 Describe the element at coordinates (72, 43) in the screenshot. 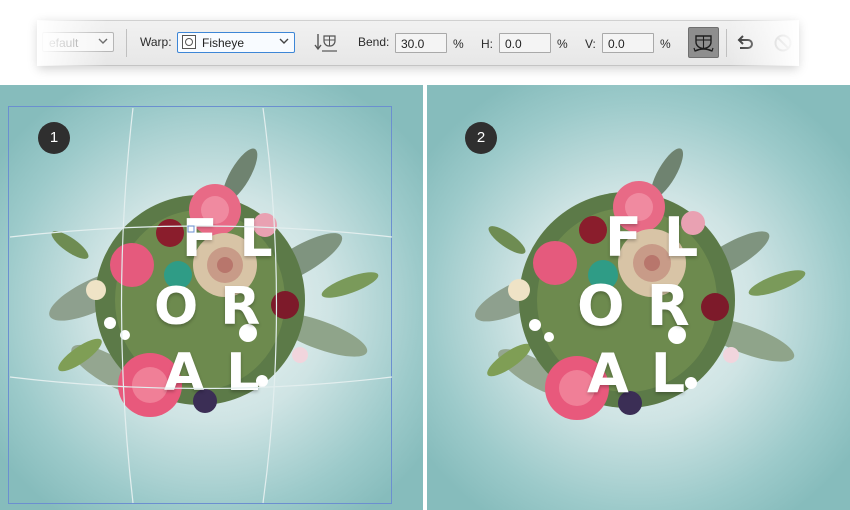

I see `toolbar-fade-left` at that location.